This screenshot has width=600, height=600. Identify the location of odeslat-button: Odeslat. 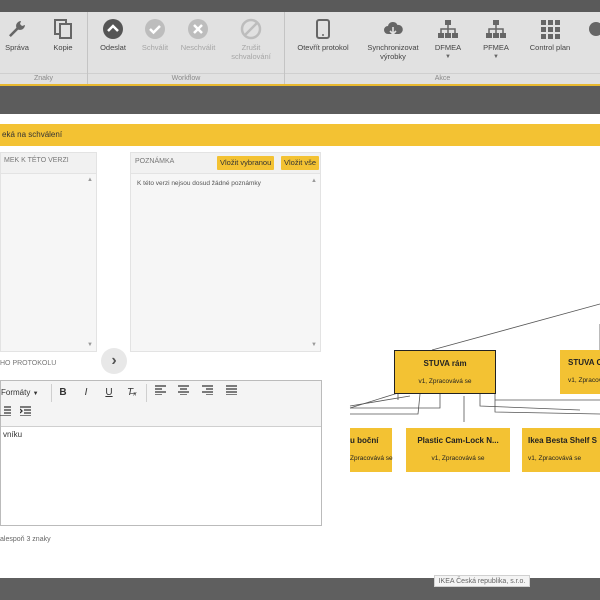
(113, 35).